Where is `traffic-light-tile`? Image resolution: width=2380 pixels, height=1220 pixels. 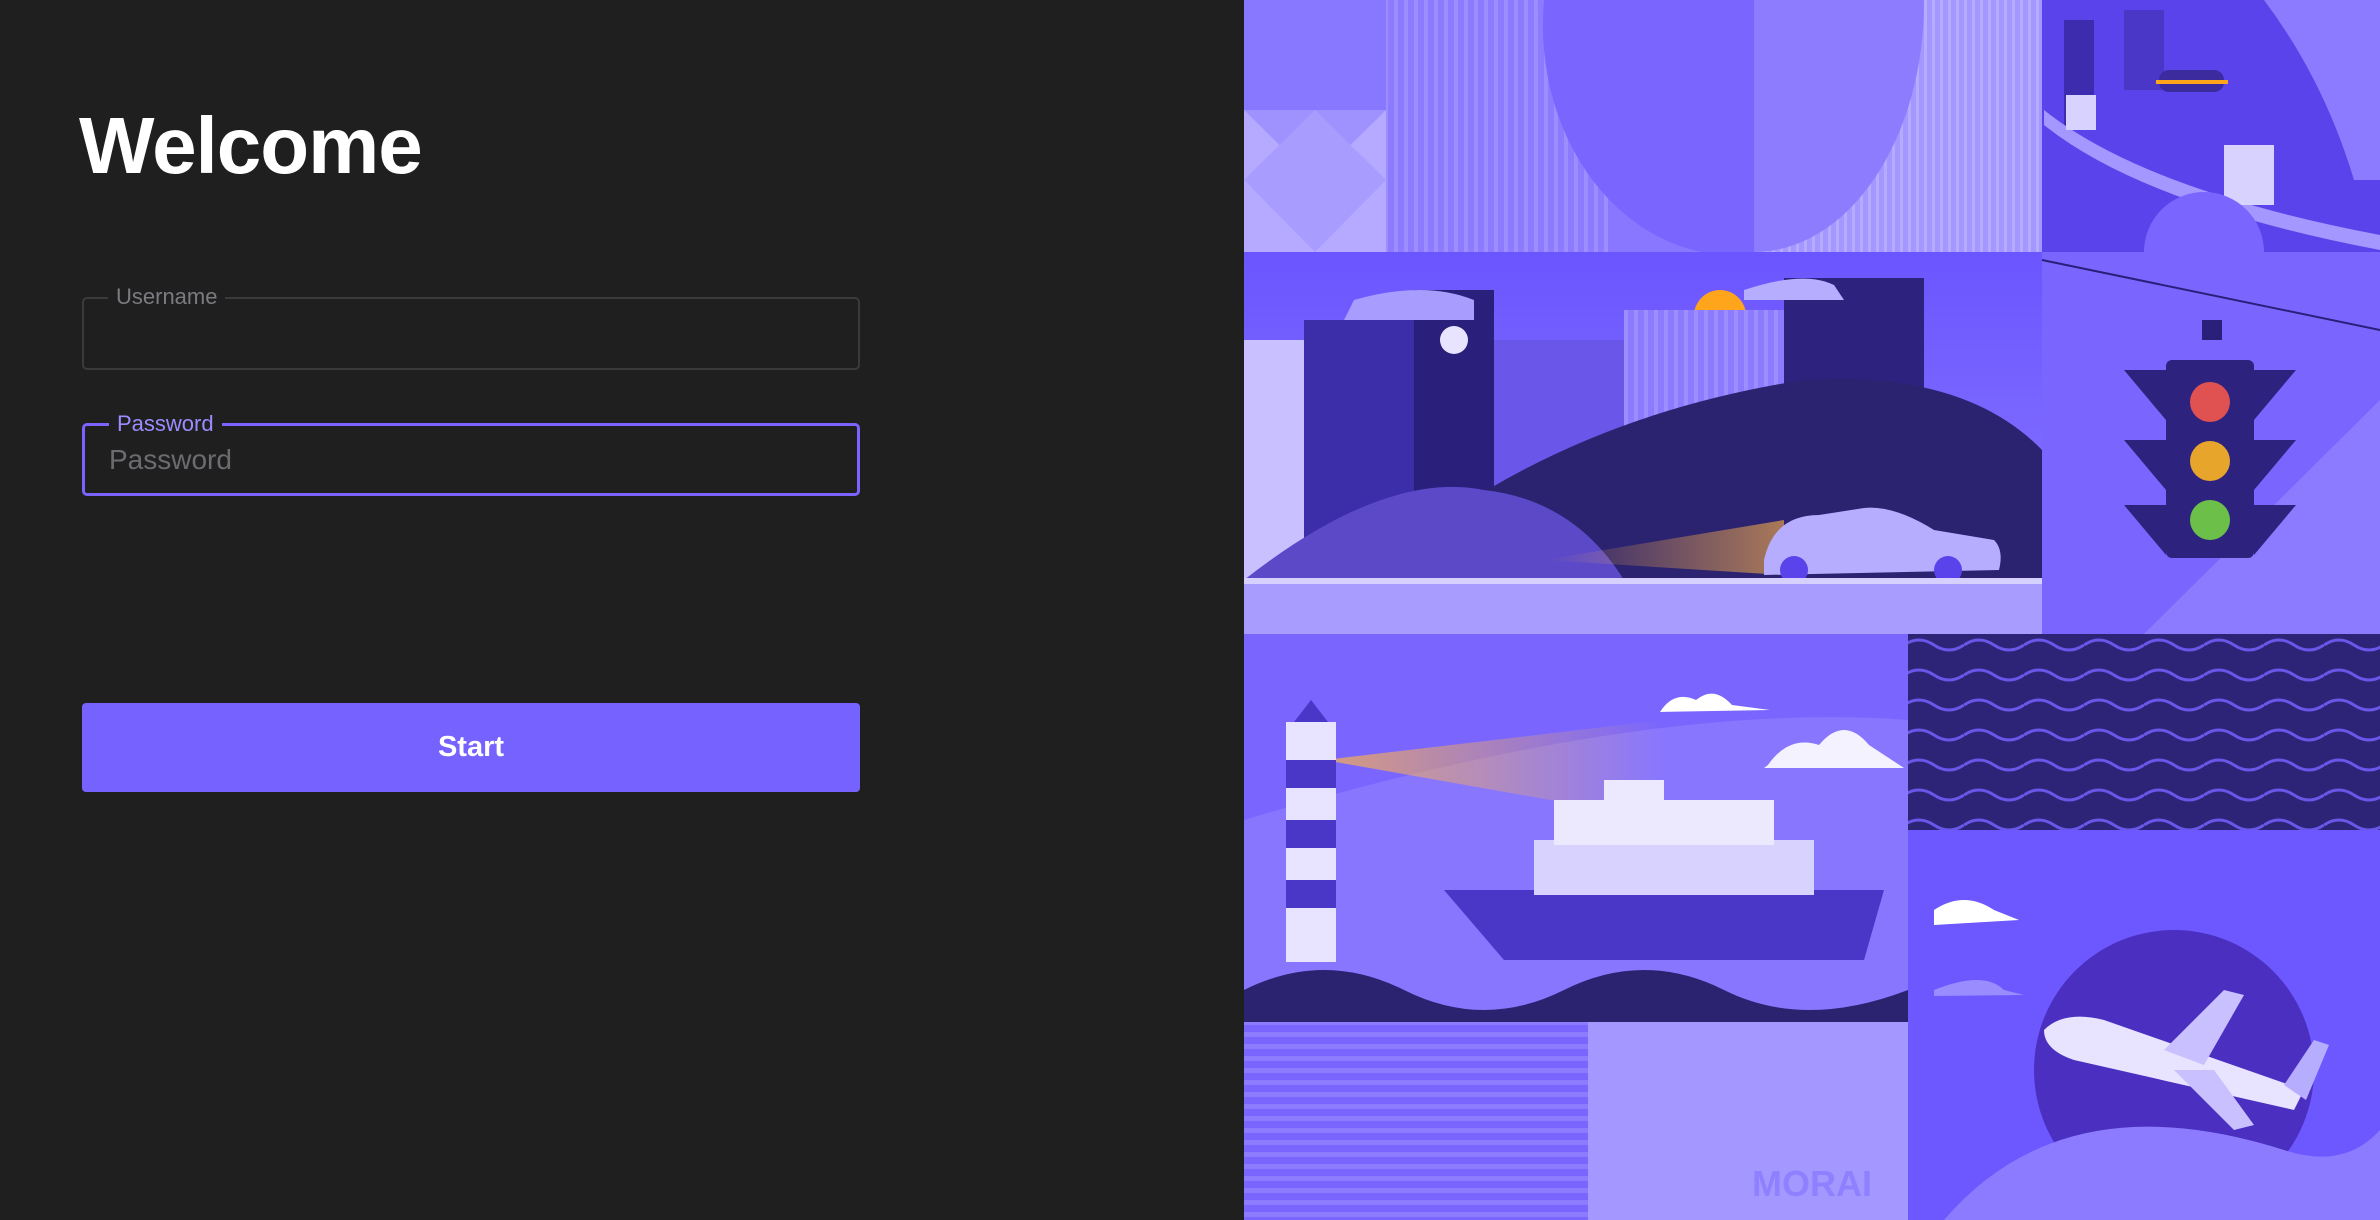
traffic-light-tile is located at coordinates (2210, 443).